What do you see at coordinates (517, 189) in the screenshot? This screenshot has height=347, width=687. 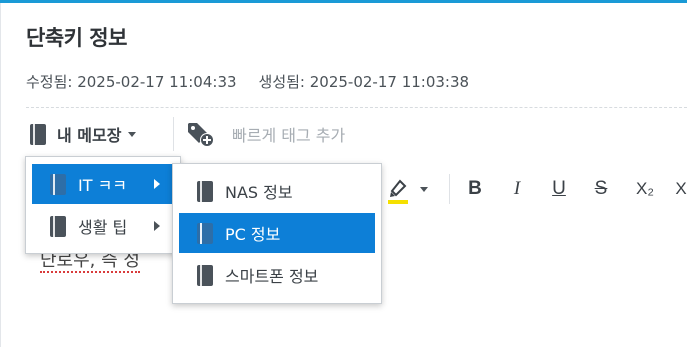 I see `italic-button: I` at bounding box center [517, 189].